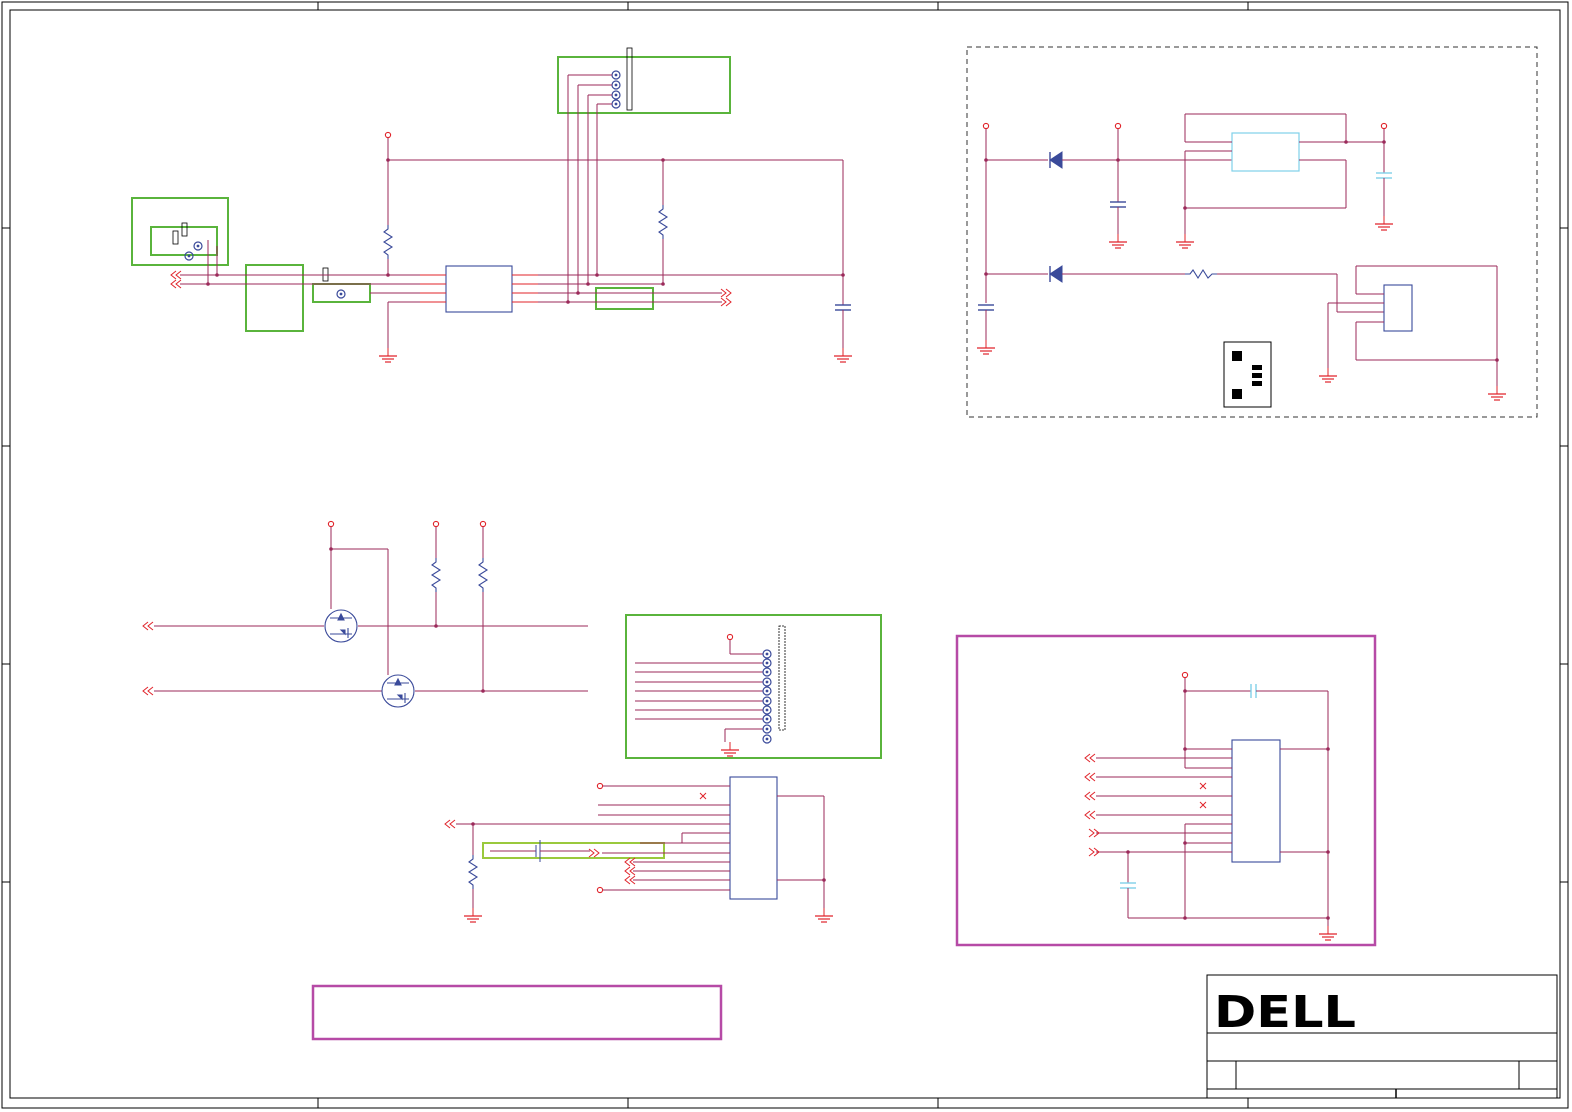 This screenshot has width=1572, height=1112. Describe the element at coordinates (1398, 308) in the screenshot. I see `connector-block` at that location.